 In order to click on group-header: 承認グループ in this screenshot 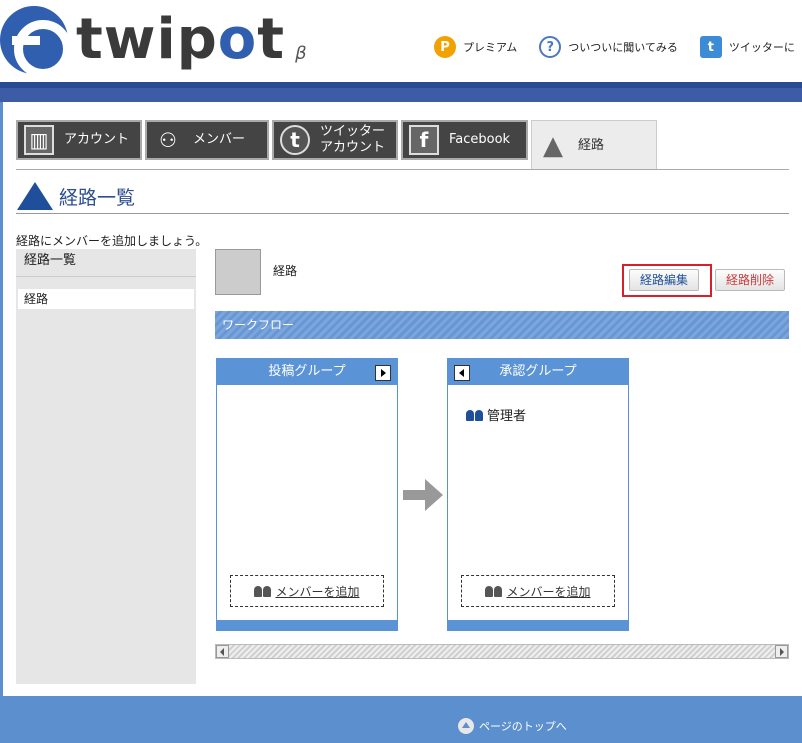, I will do `click(538, 372)`.